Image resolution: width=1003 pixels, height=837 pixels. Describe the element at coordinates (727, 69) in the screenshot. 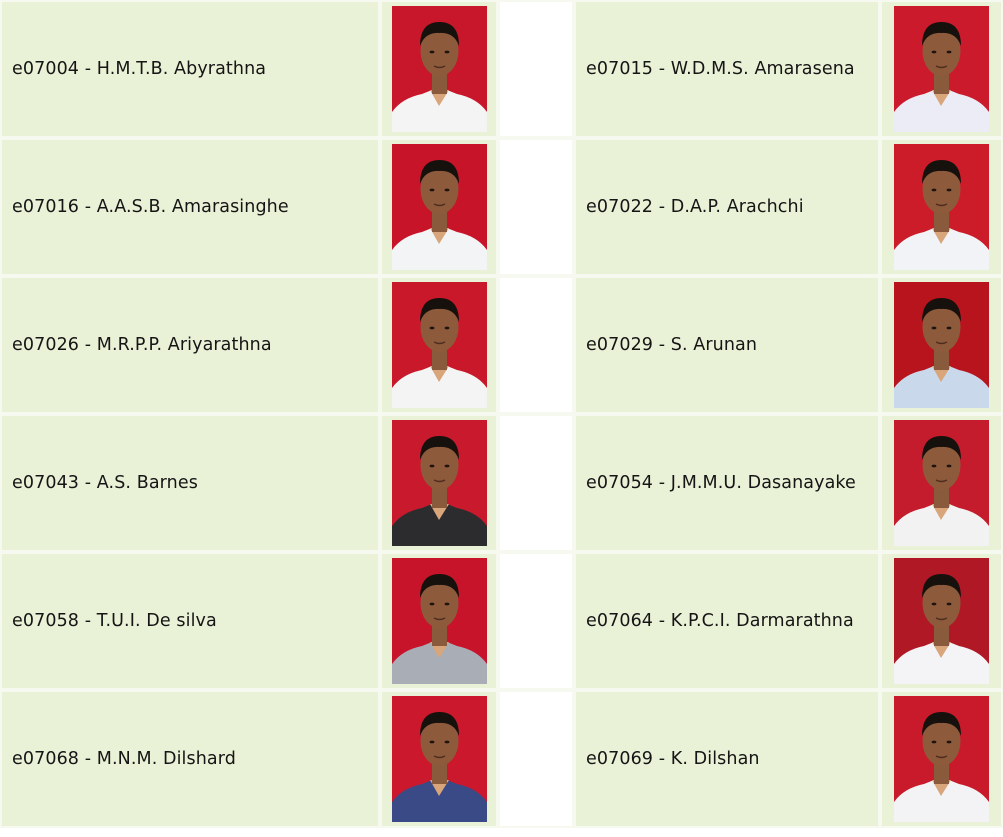

I see `student-name: e07015 - W.D.M.S. Amarasena` at that location.